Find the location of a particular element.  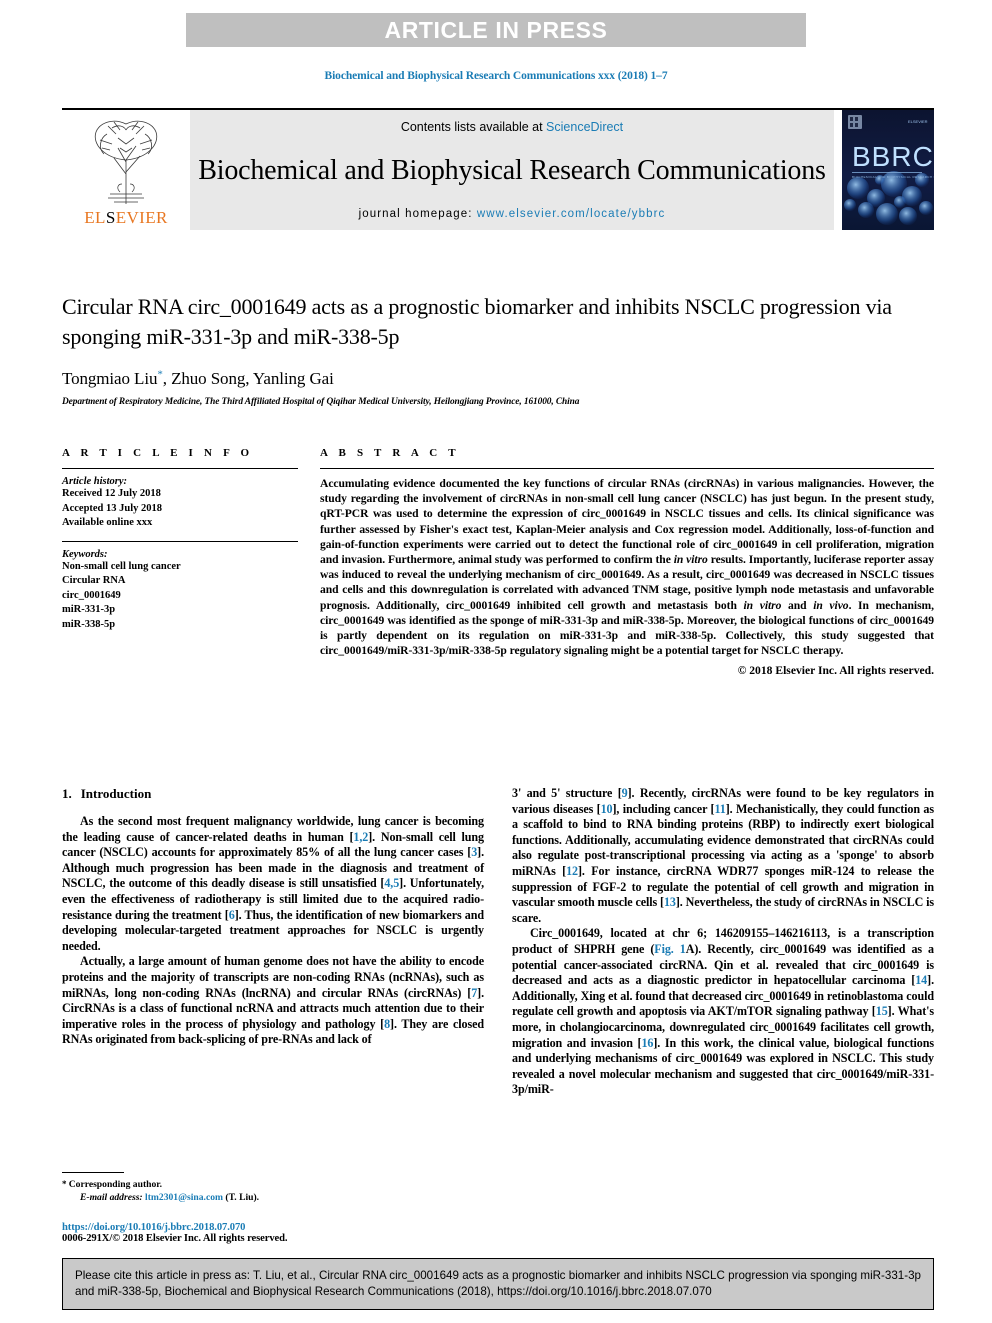

article-history-accepted: Accepted 13 July 2018 is located at coordinates (112, 508).